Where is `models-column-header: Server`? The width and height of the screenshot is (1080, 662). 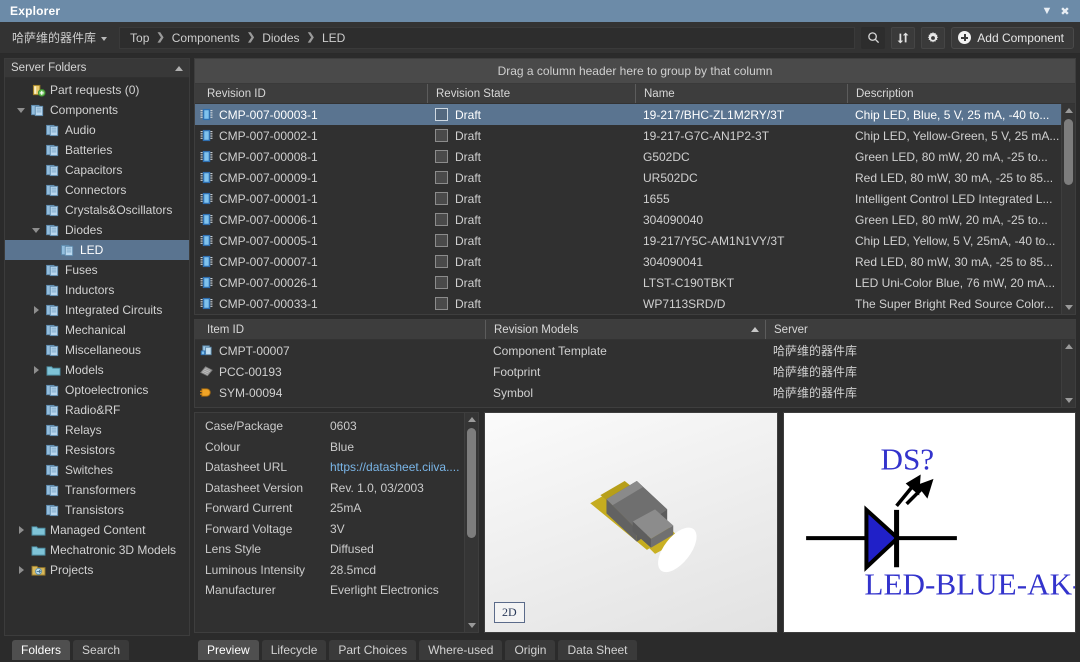
models-column-header: Server is located at coordinates (920, 329).